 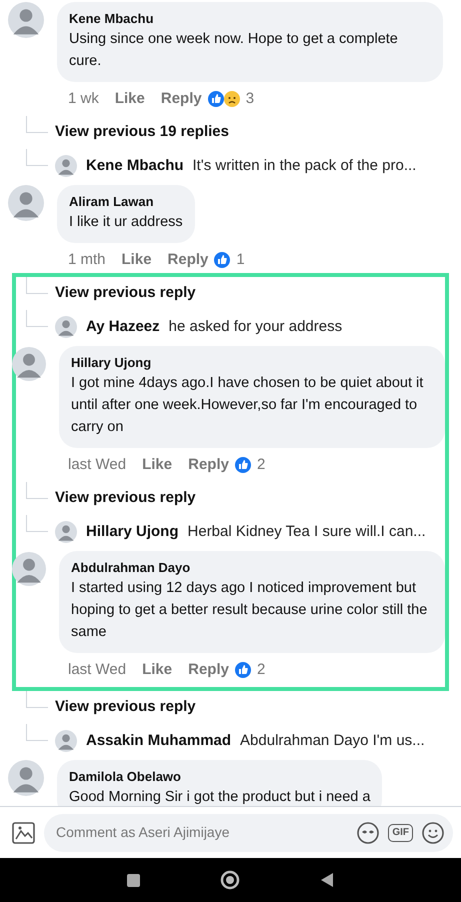 What do you see at coordinates (255, 327) in the screenshot?
I see `reply-text: he asked for your address` at bounding box center [255, 327].